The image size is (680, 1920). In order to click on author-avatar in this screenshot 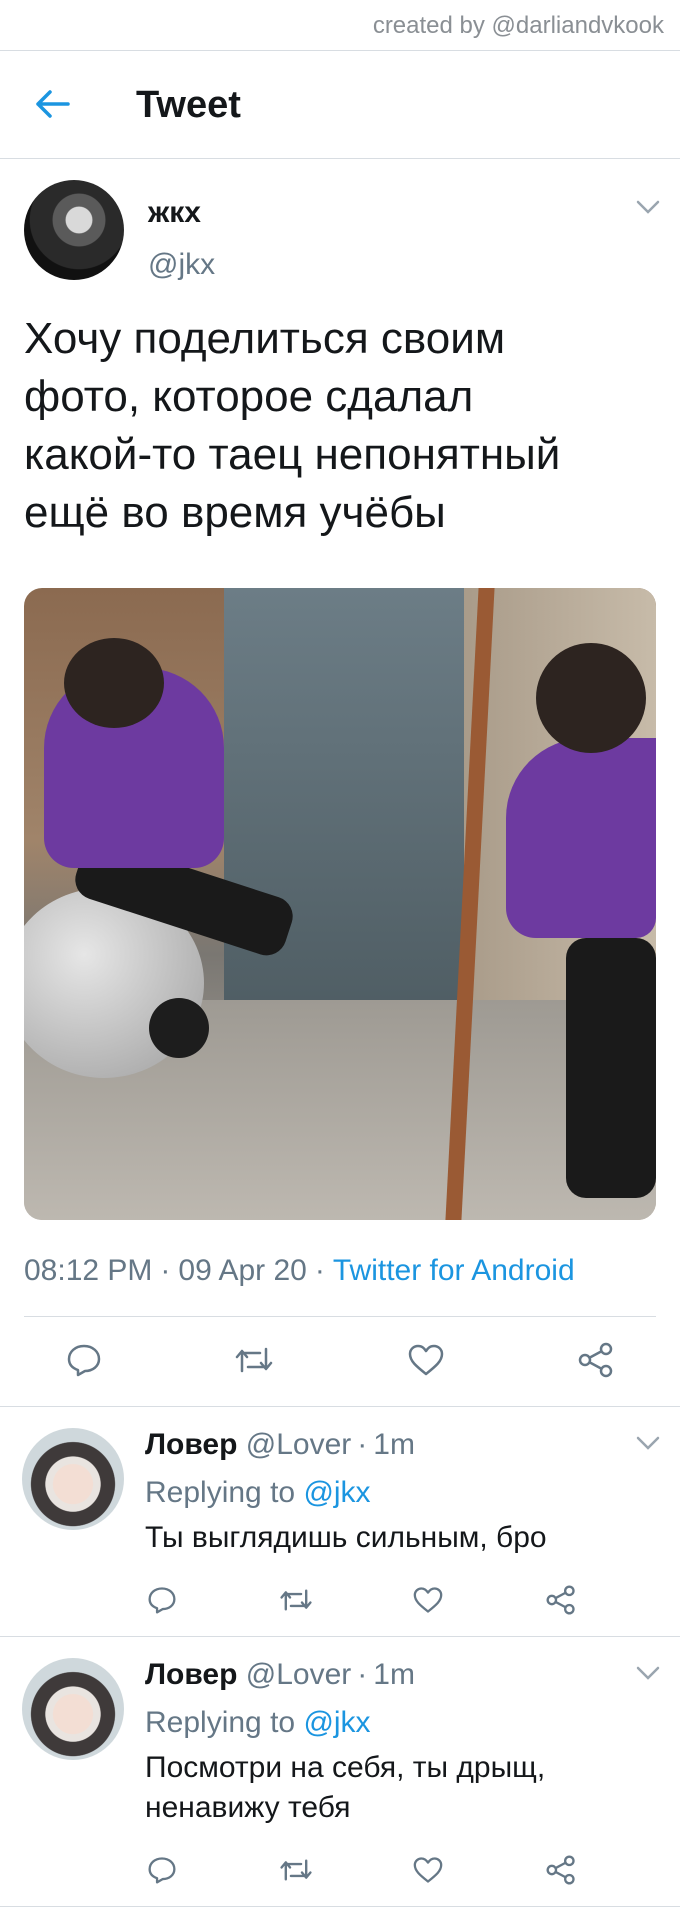, I will do `click(74, 230)`.